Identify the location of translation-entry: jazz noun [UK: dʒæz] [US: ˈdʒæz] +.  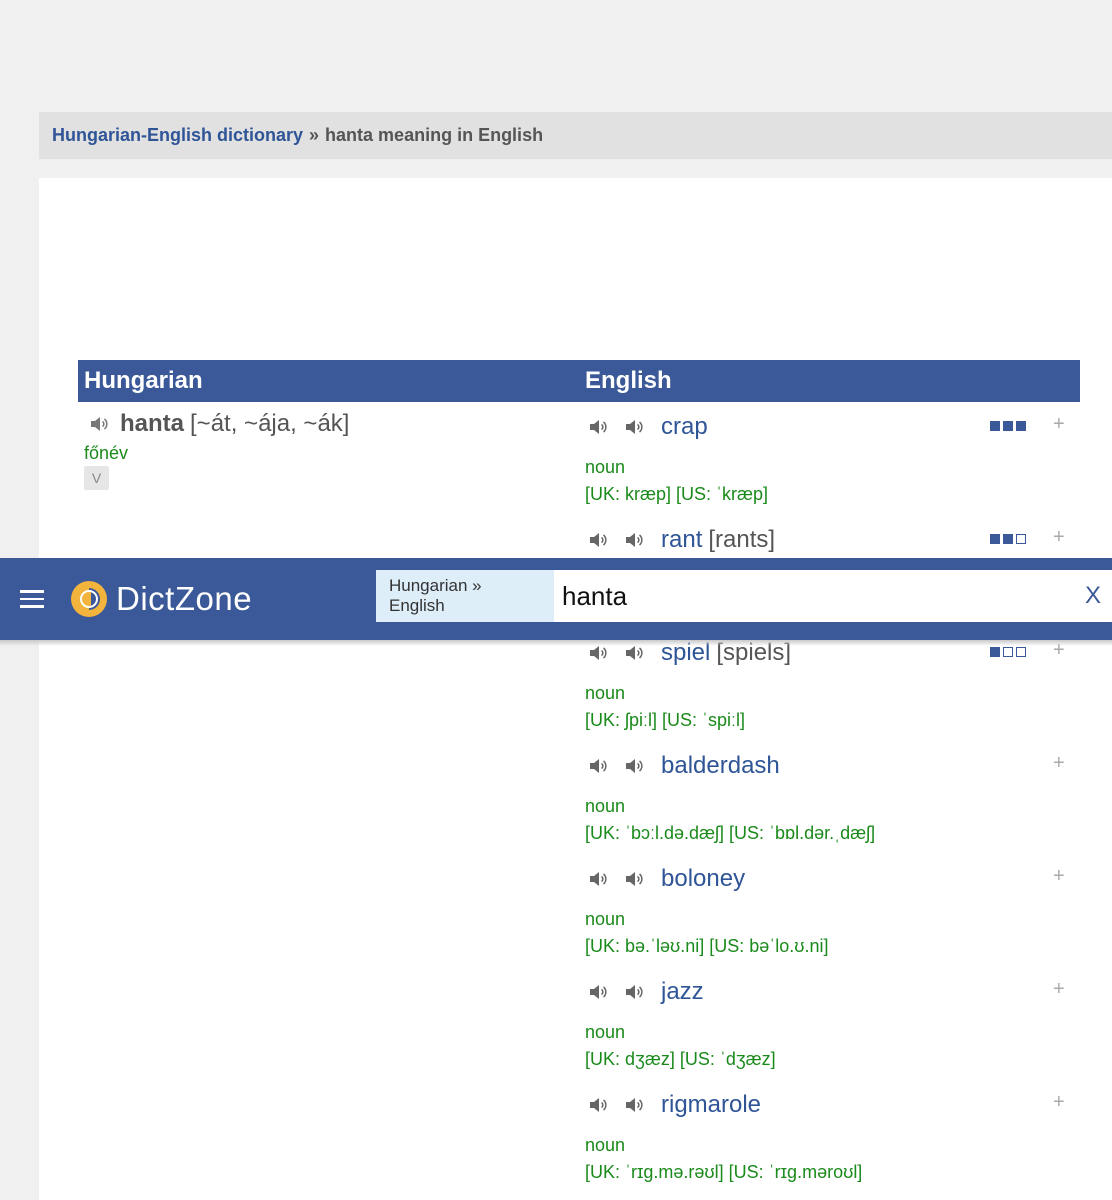
(830, 1031).